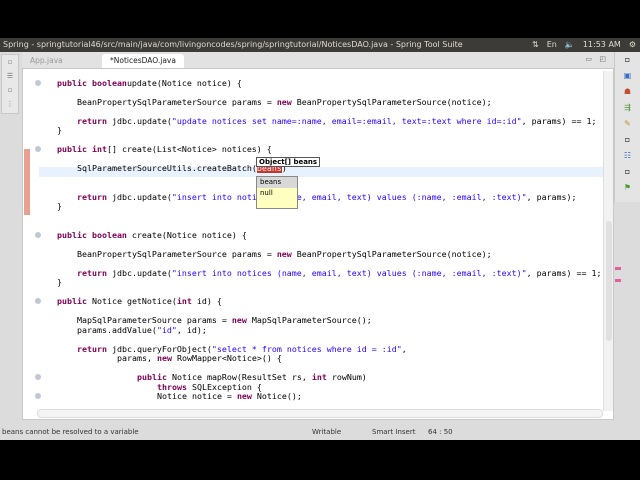 The image size is (640, 480). I want to click on console-icon: ☷, so click(627, 156).